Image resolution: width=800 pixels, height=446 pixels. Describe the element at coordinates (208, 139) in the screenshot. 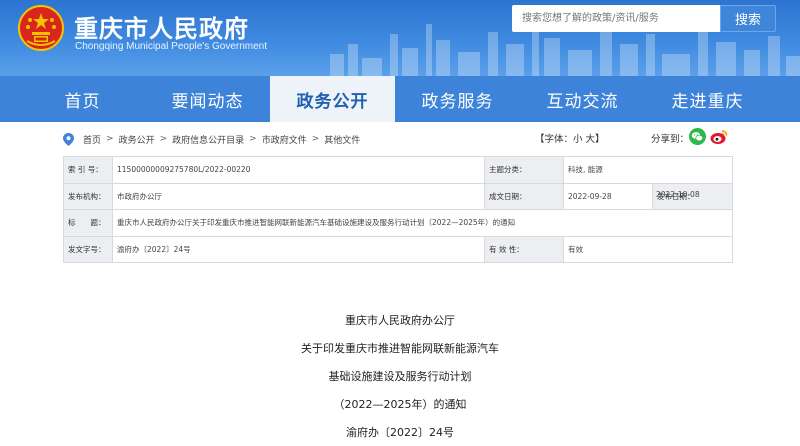

I see `breadcrumb-info-catalog: 政府信息公开目录` at that location.